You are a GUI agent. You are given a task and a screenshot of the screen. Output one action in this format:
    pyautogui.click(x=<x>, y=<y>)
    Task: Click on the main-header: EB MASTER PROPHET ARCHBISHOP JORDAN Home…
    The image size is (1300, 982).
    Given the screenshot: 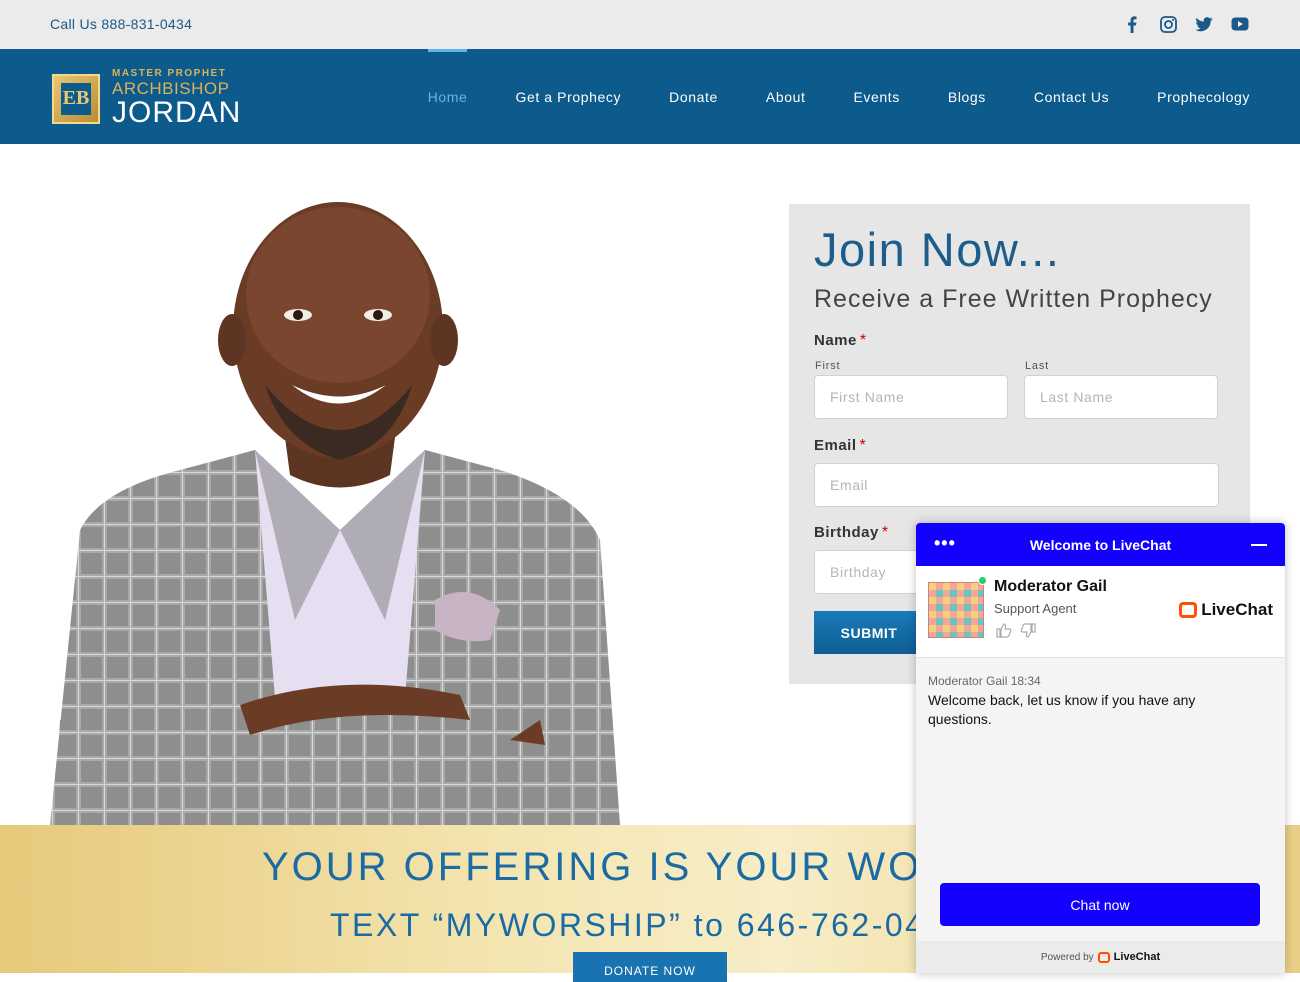 What is the action you would take?
    pyautogui.click(x=650, y=96)
    